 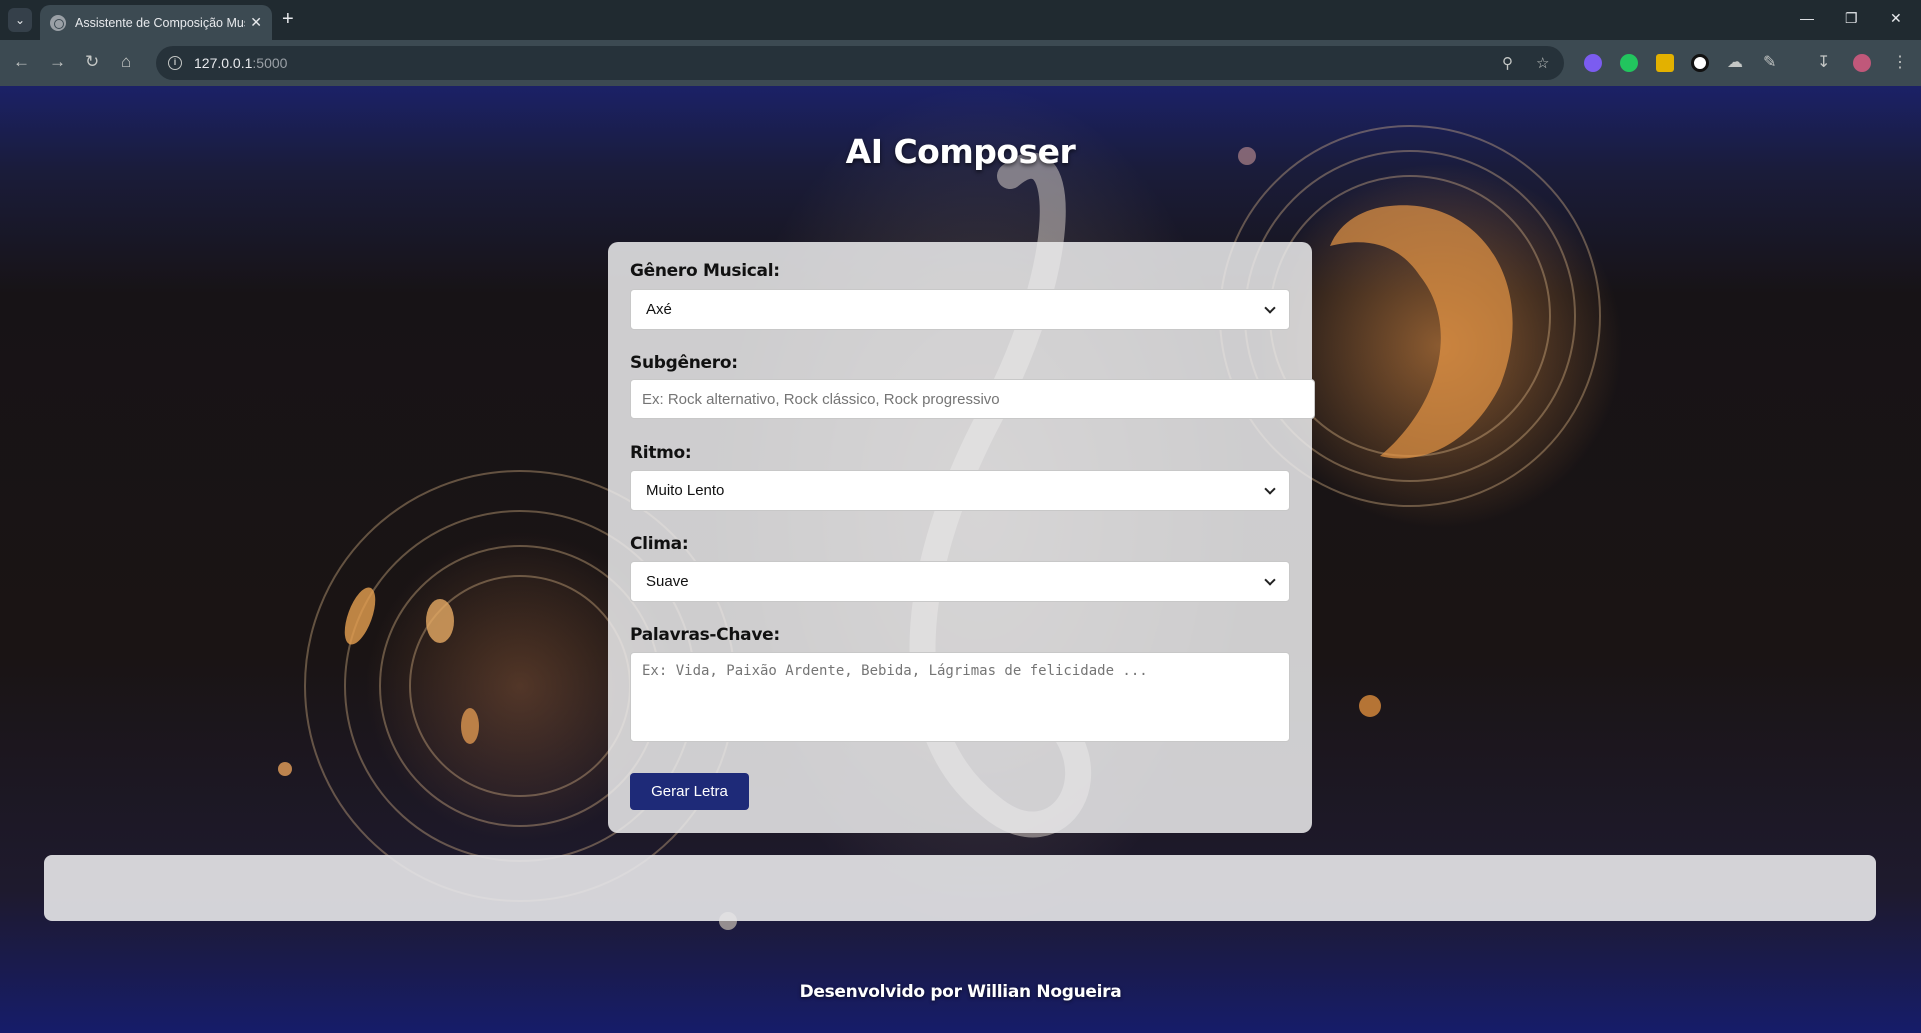 I want to click on home-icon: ⌂, so click(x=126, y=62).